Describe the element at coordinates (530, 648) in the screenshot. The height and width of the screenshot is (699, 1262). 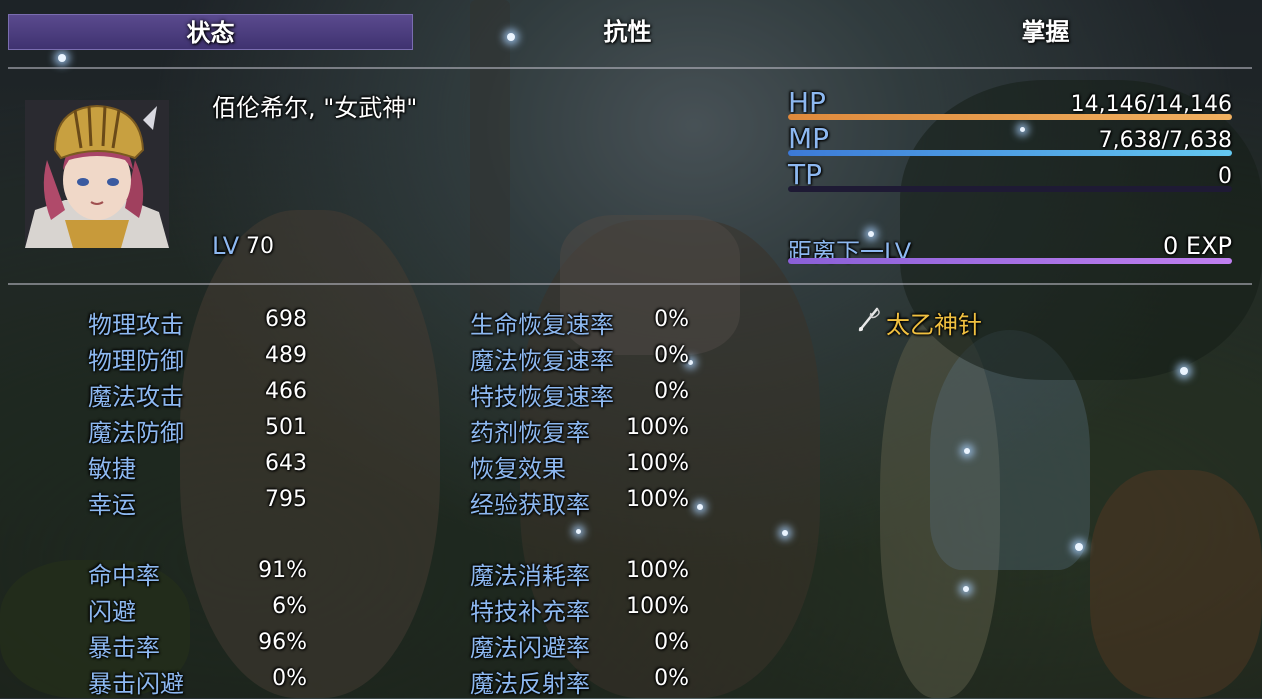
I see `sparams-label: 魔法闪避率` at that location.